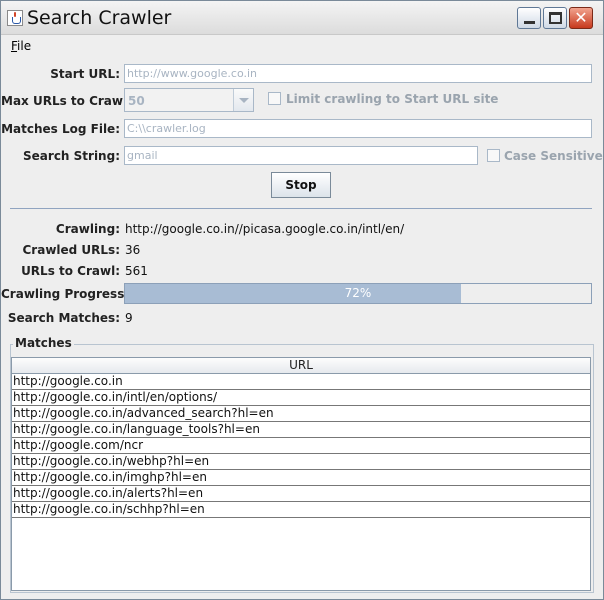 The image size is (604, 600). What do you see at coordinates (243, 100) in the screenshot?
I see `chevron-down-icon` at bounding box center [243, 100].